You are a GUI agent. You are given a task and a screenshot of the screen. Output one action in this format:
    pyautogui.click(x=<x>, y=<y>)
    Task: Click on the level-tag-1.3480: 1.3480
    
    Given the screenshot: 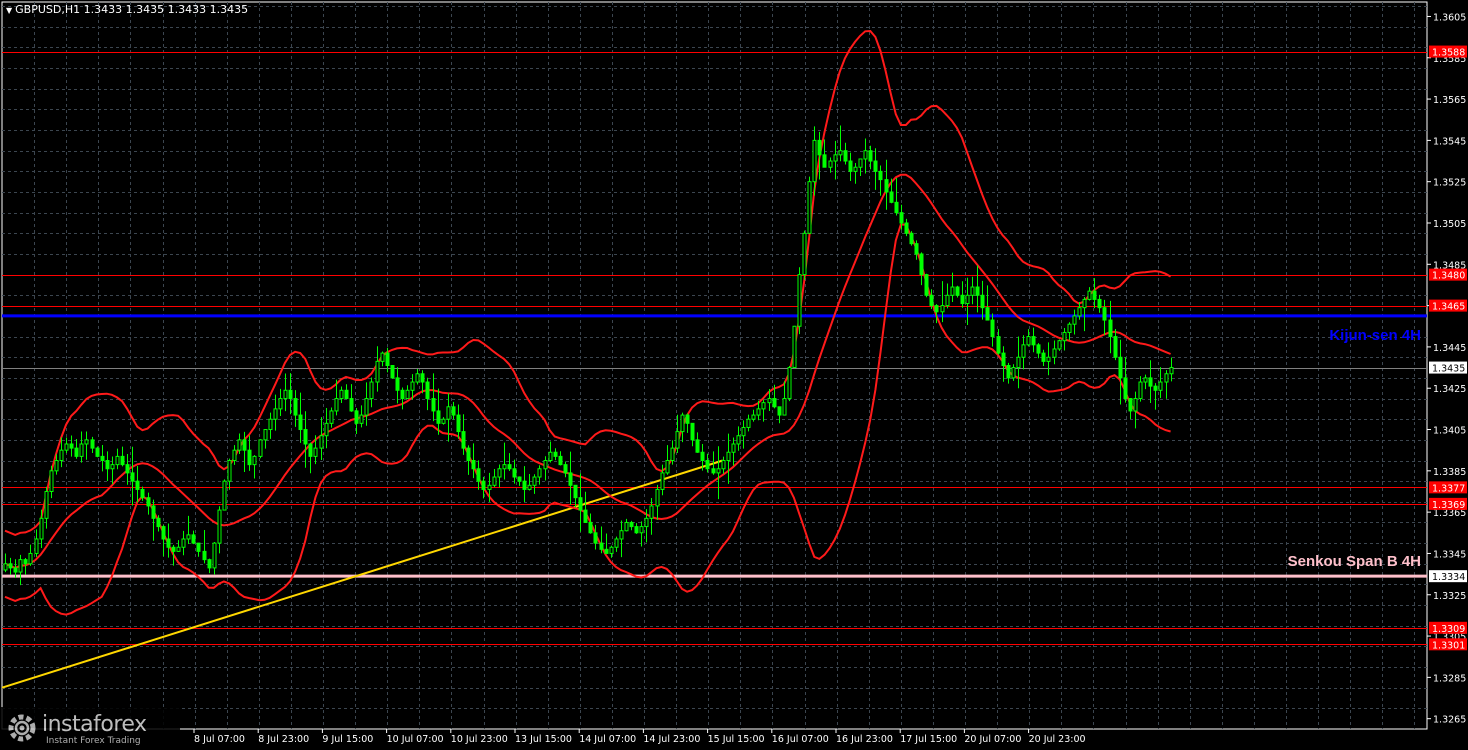 What is the action you would take?
    pyautogui.click(x=1448, y=275)
    